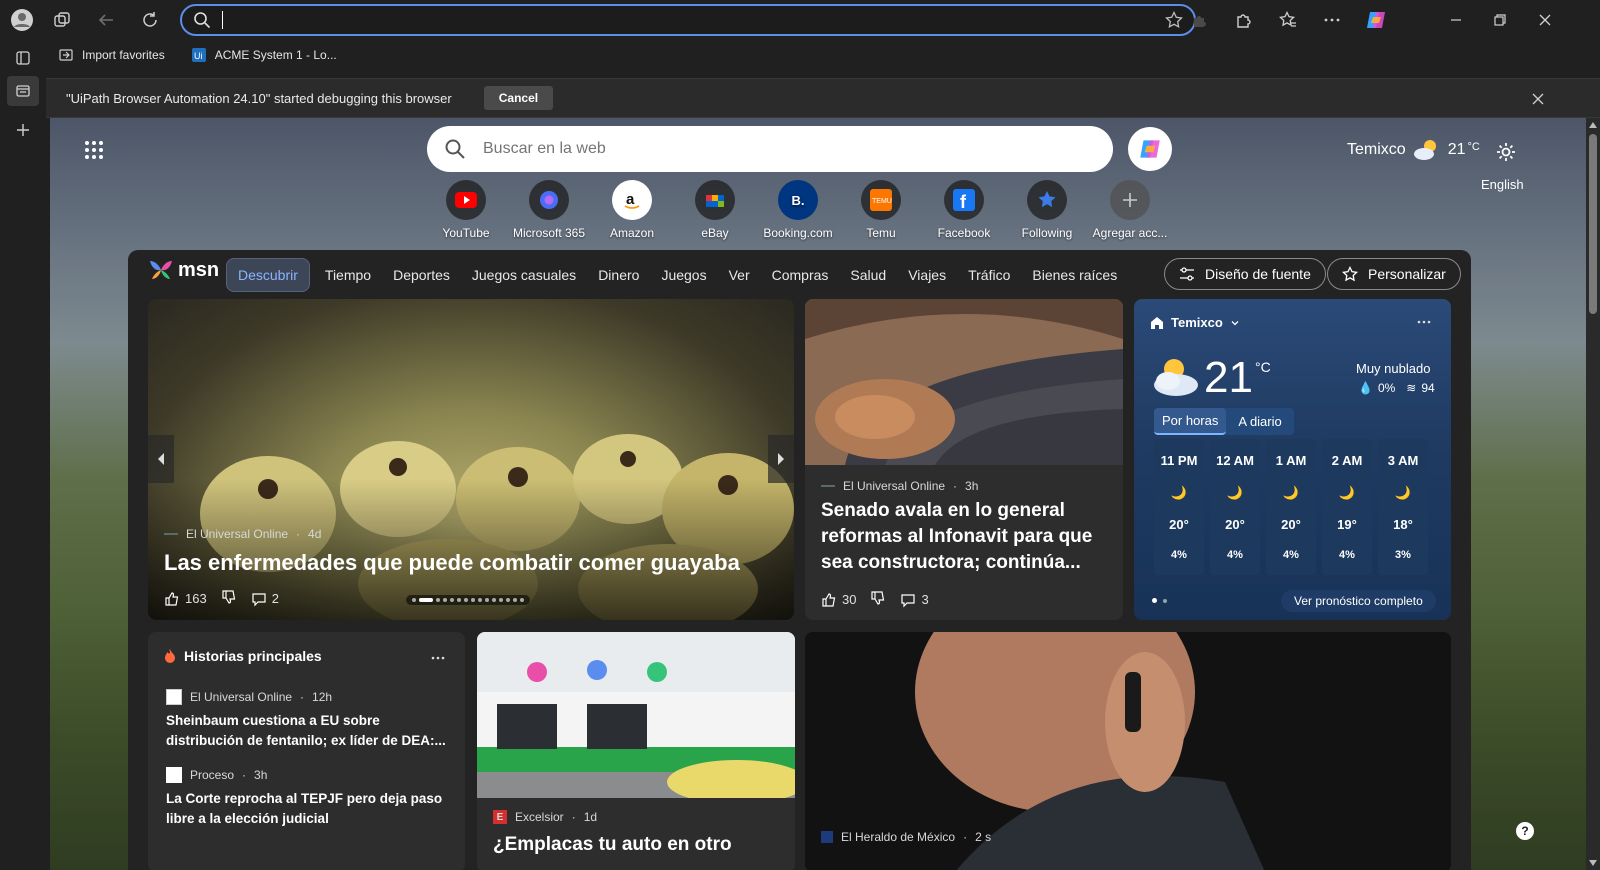 This screenshot has width=1600, height=870. What do you see at coordinates (638, 845) in the screenshot?
I see `story3-title: ¿Emplacas tu auto en otro` at bounding box center [638, 845].